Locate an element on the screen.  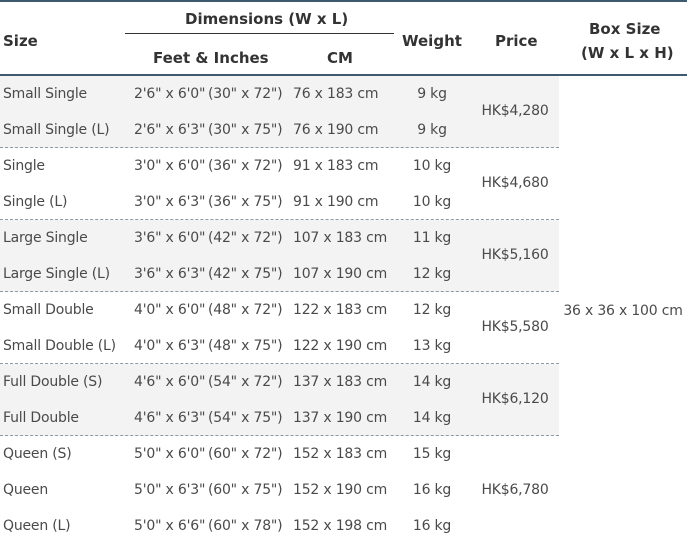
cm-cell: 91 x 190 cm is located at coordinates (336, 202).